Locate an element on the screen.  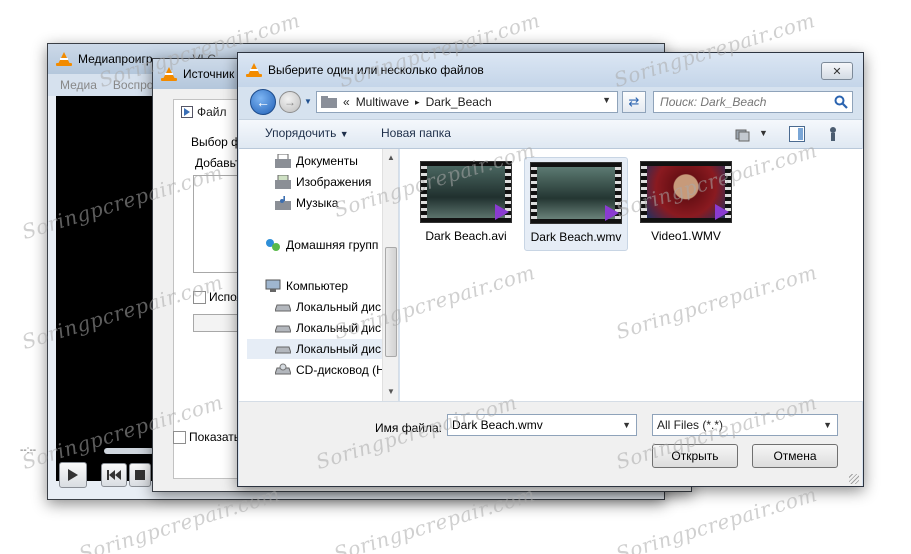
recent-pages-chevron-icon: ▼ is located at coordinates (308, 101).